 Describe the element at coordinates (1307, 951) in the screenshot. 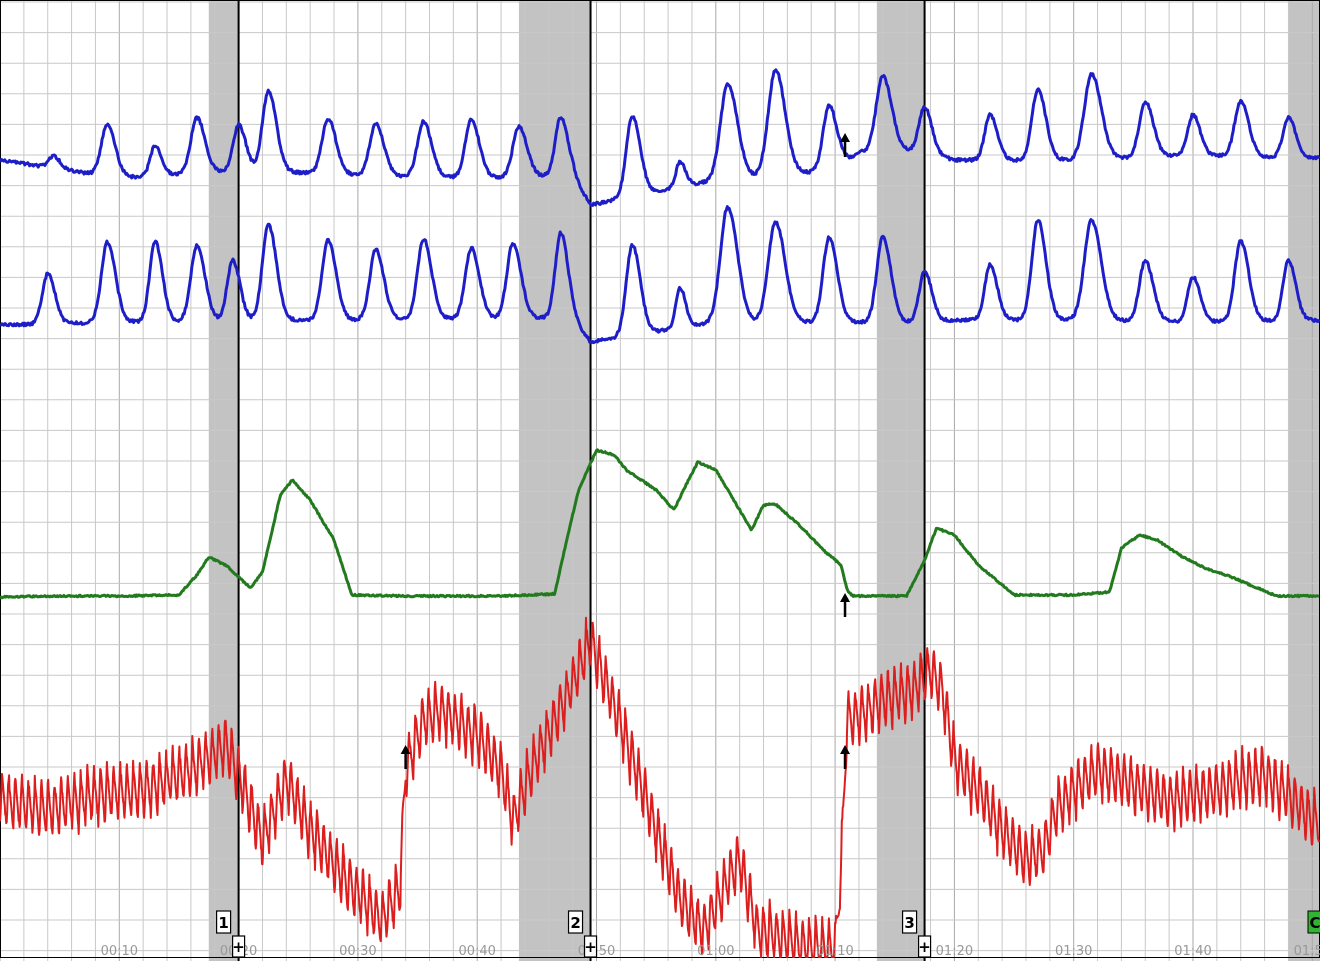

I see `x-tick-label: 01:50` at that location.